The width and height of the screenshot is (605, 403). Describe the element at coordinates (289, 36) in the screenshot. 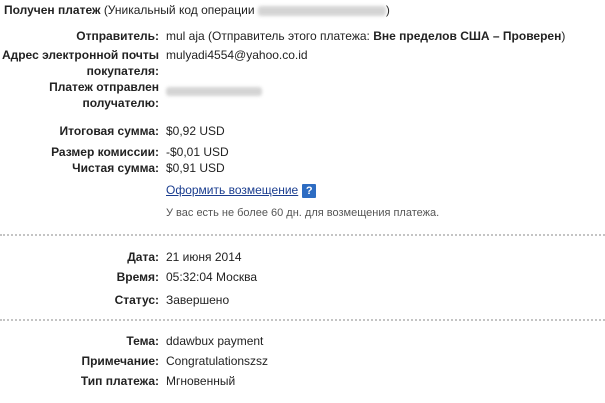

I see `sender-status-prefix: (Отправитель этого платежа:` at that location.